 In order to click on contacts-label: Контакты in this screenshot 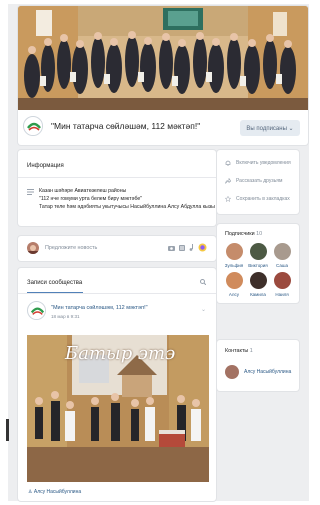, I will do `click(237, 351)`.